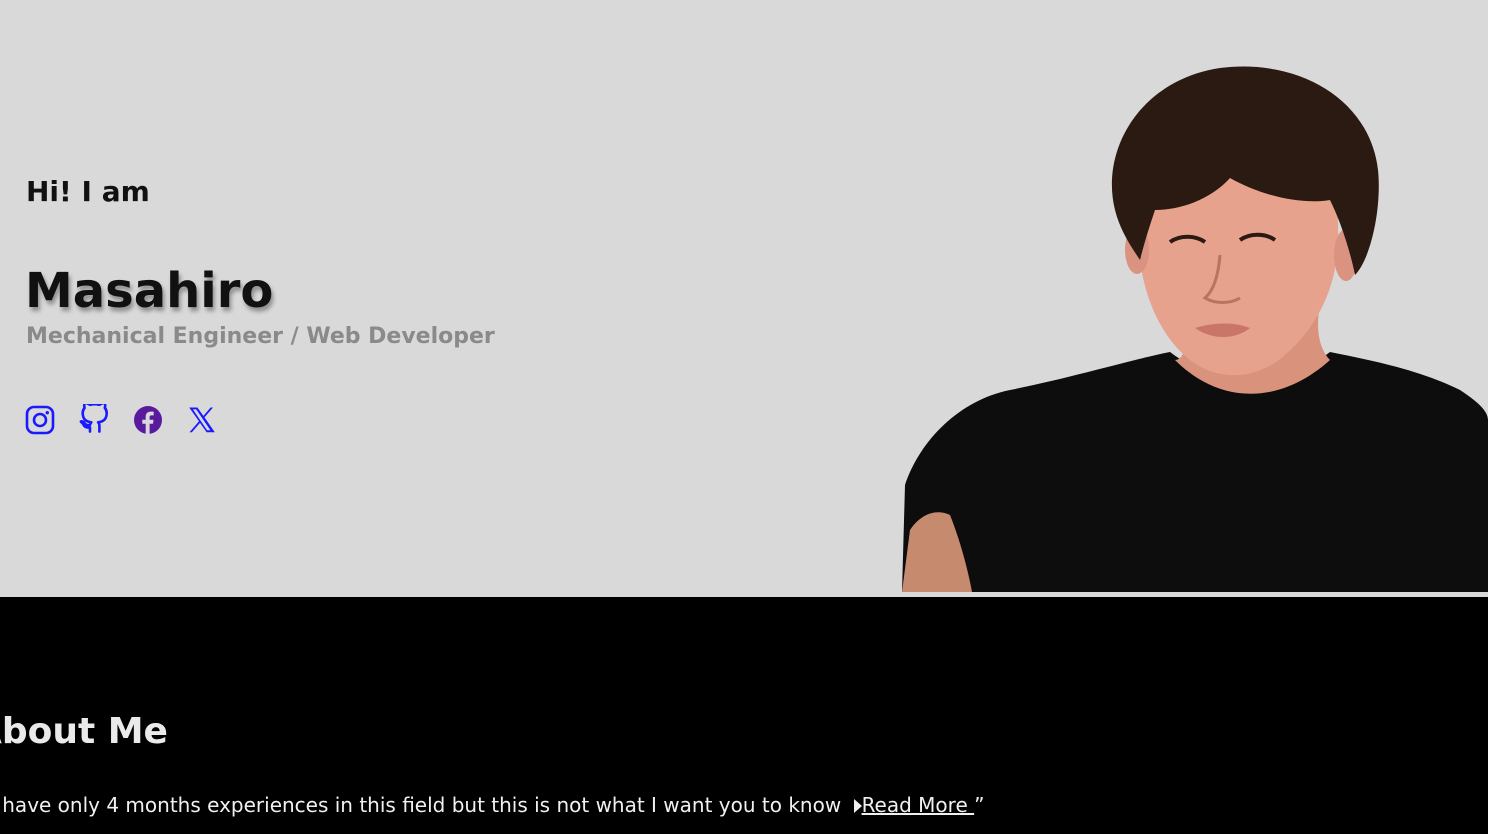 The height and width of the screenshot is (834, 1488). I want to click on hero-name: Masahiro, so click(149, 291).